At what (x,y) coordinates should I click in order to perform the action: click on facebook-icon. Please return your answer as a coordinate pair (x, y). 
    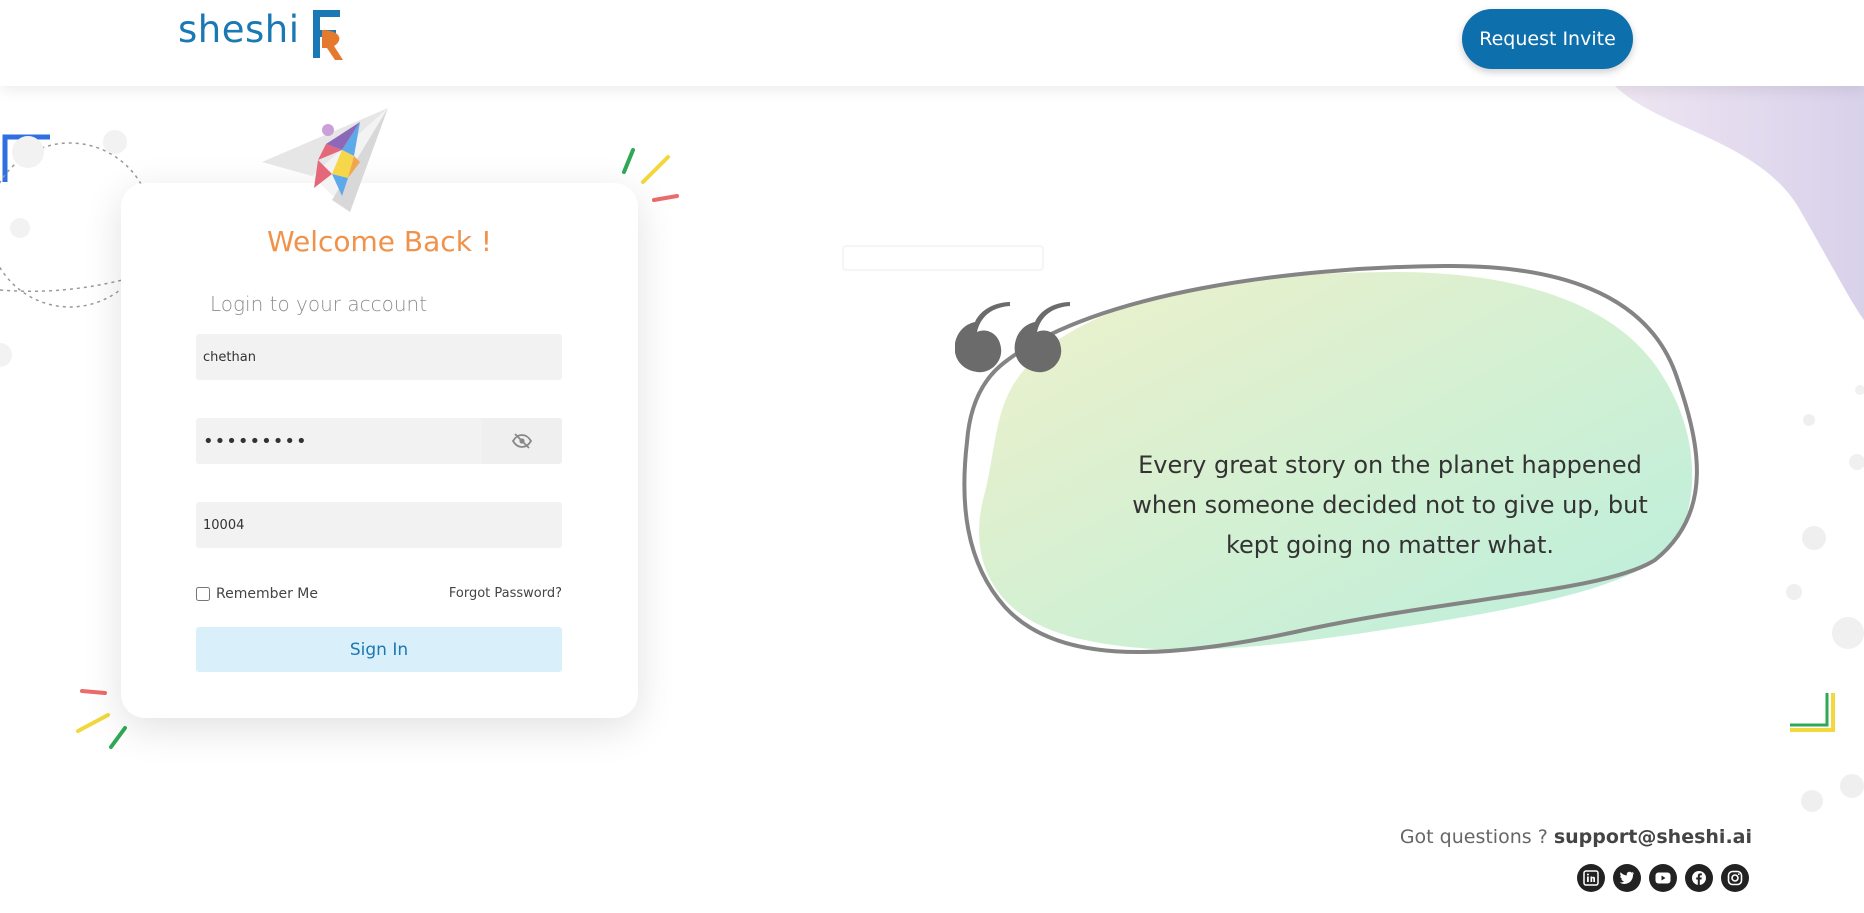
    Looking at the image, I should click on (1699, 878).